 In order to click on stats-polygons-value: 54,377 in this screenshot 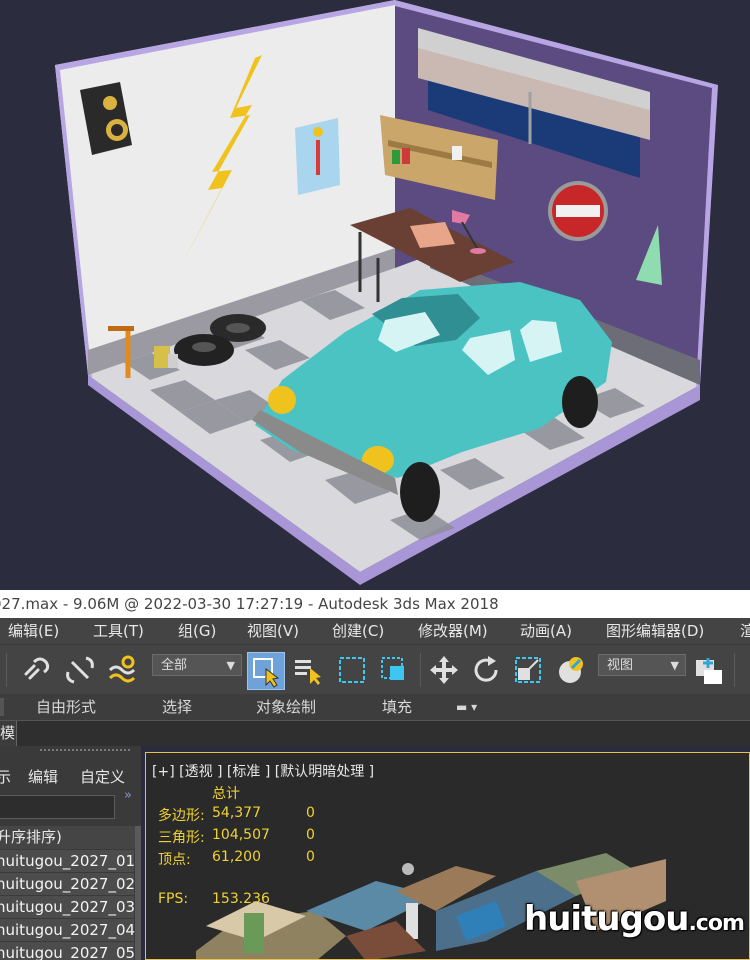, I will do `click(236, 813)`.